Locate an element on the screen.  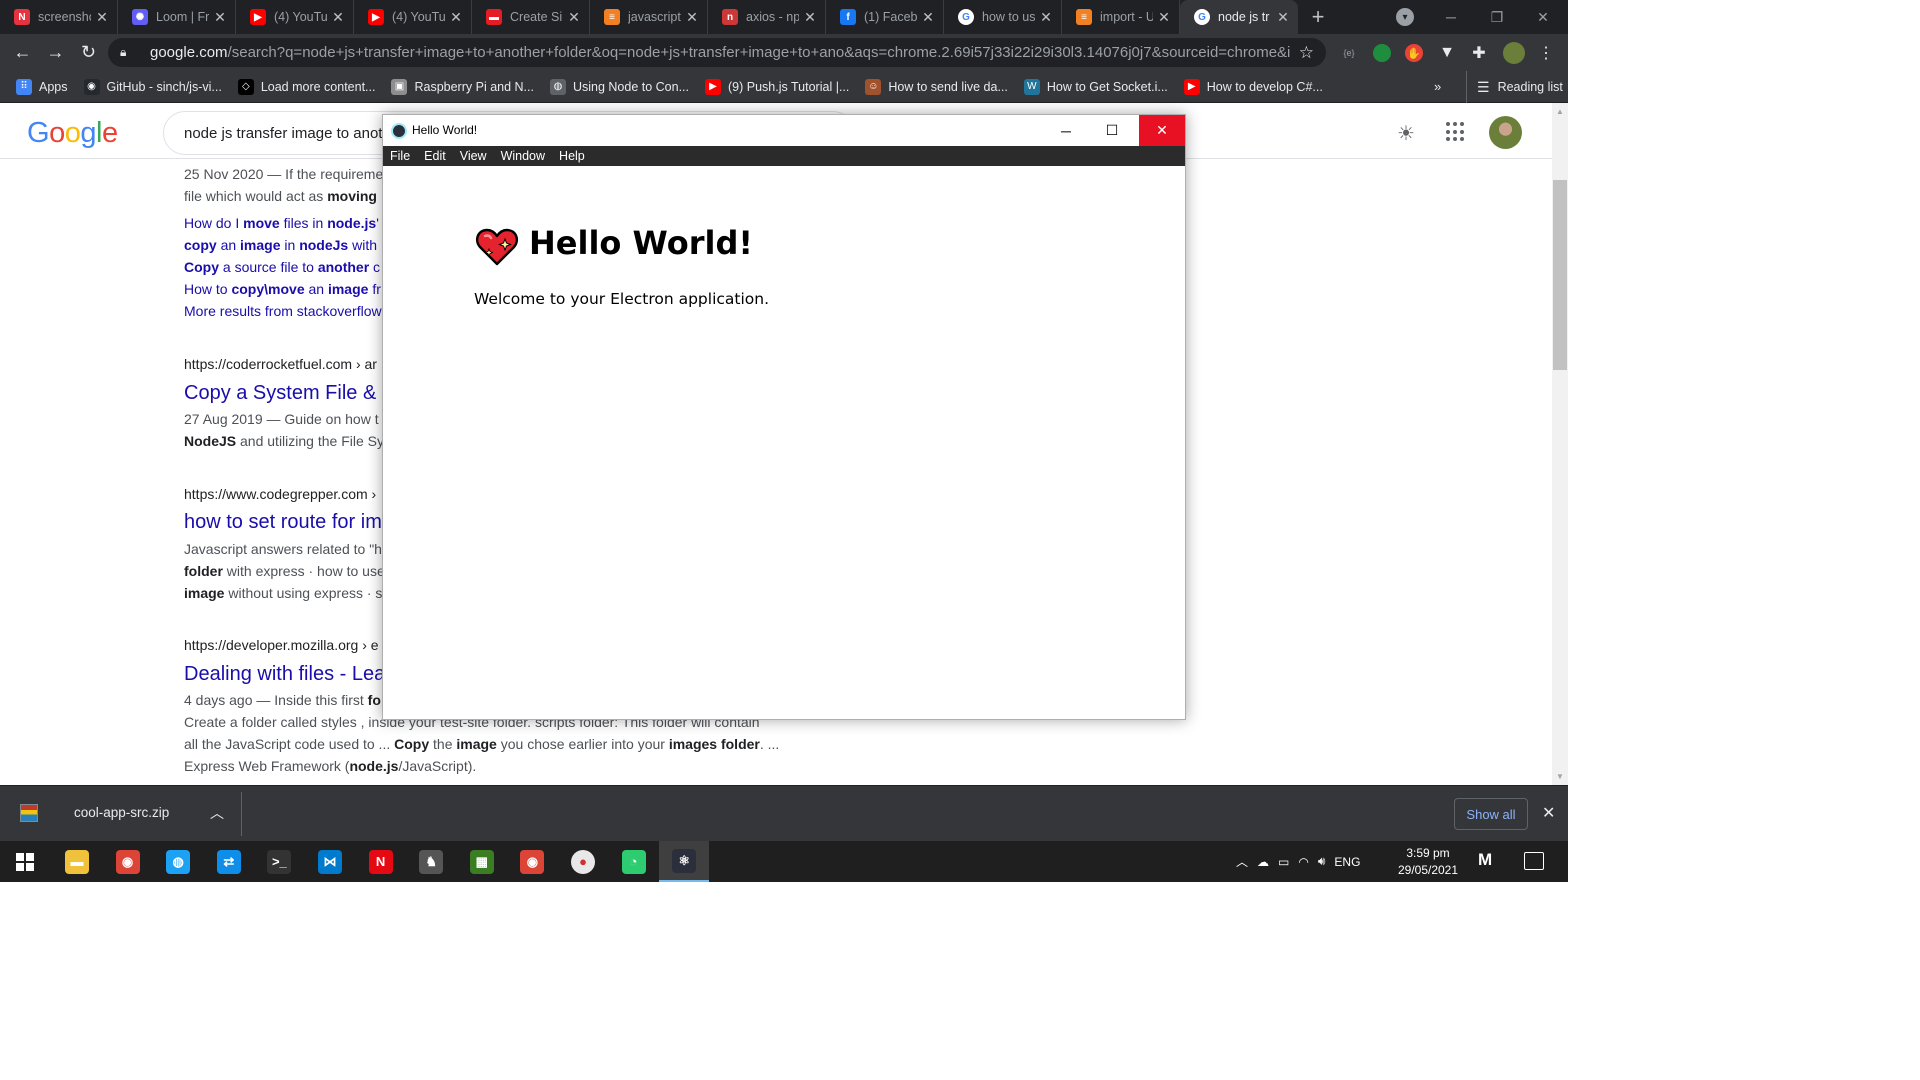
taskbar-app: >_ is located at coordinates (279, 861).